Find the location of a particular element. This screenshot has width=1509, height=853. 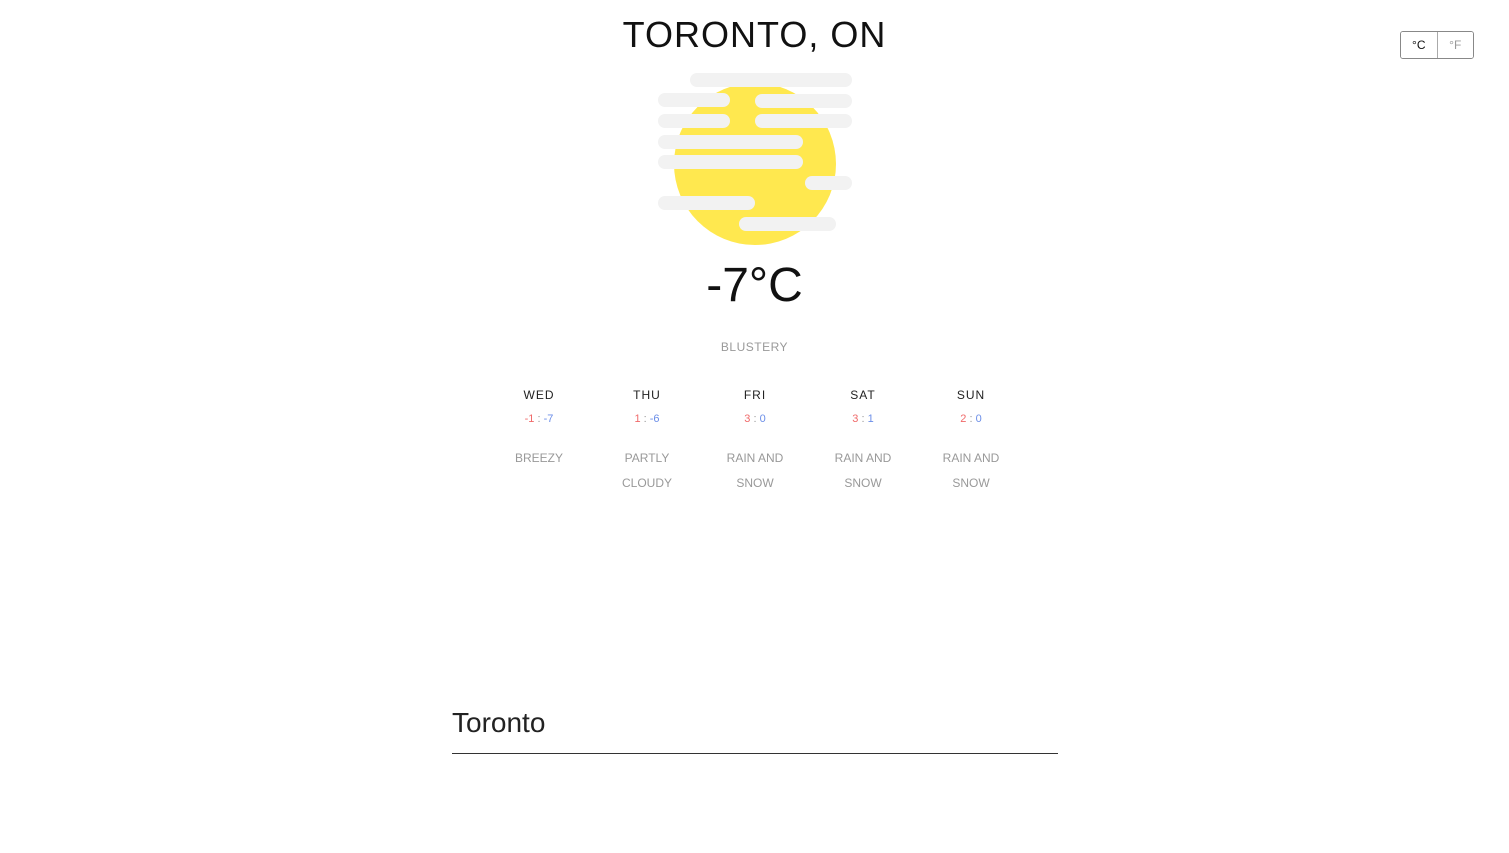

fahrenheit-button: °F is located at coordinates (1455, 45).